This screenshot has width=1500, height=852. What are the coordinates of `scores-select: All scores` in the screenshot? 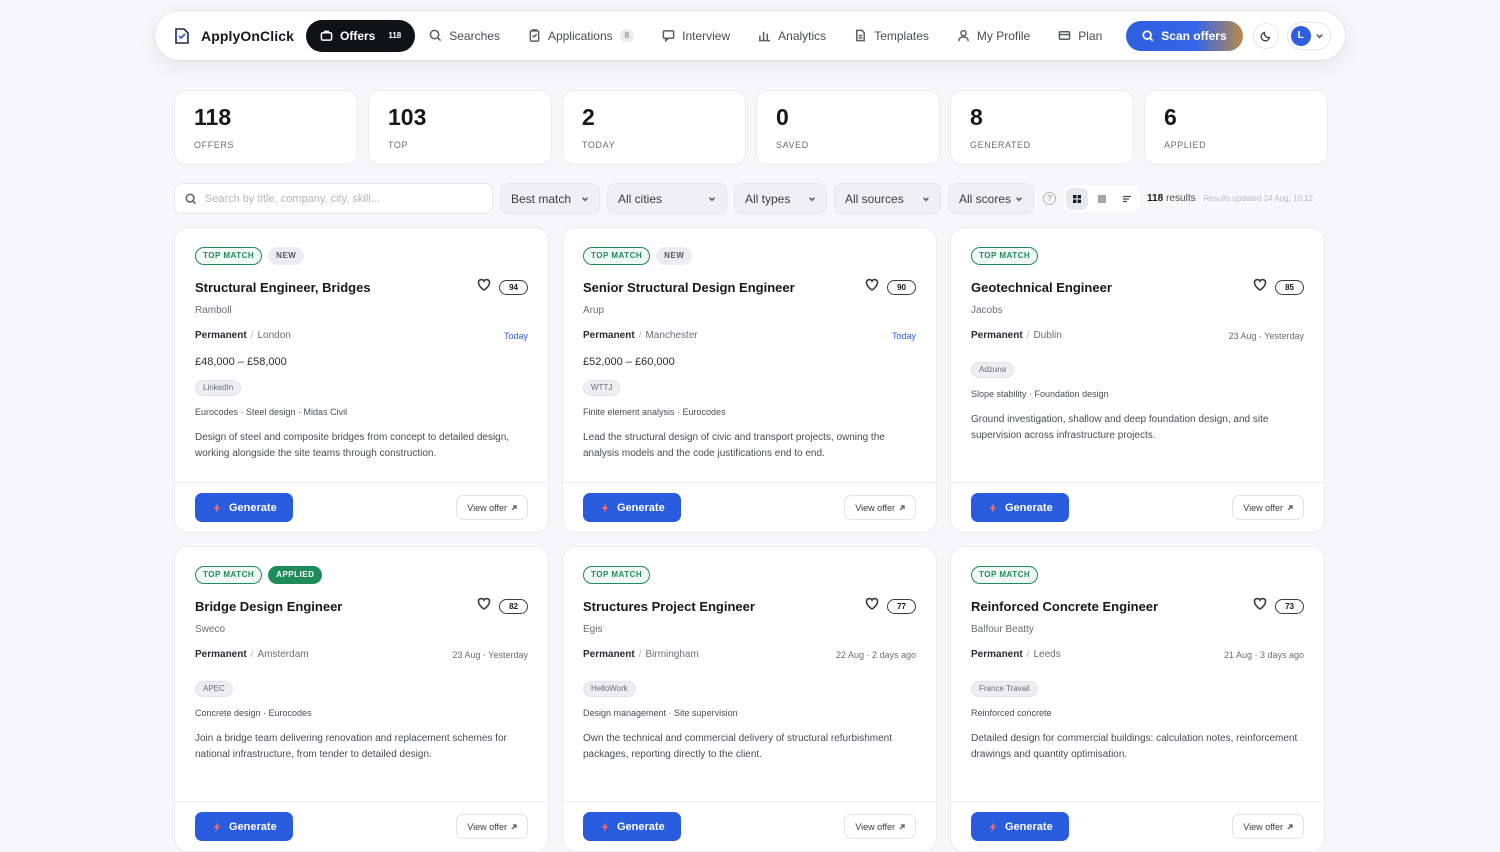 It's located at (991, 198).